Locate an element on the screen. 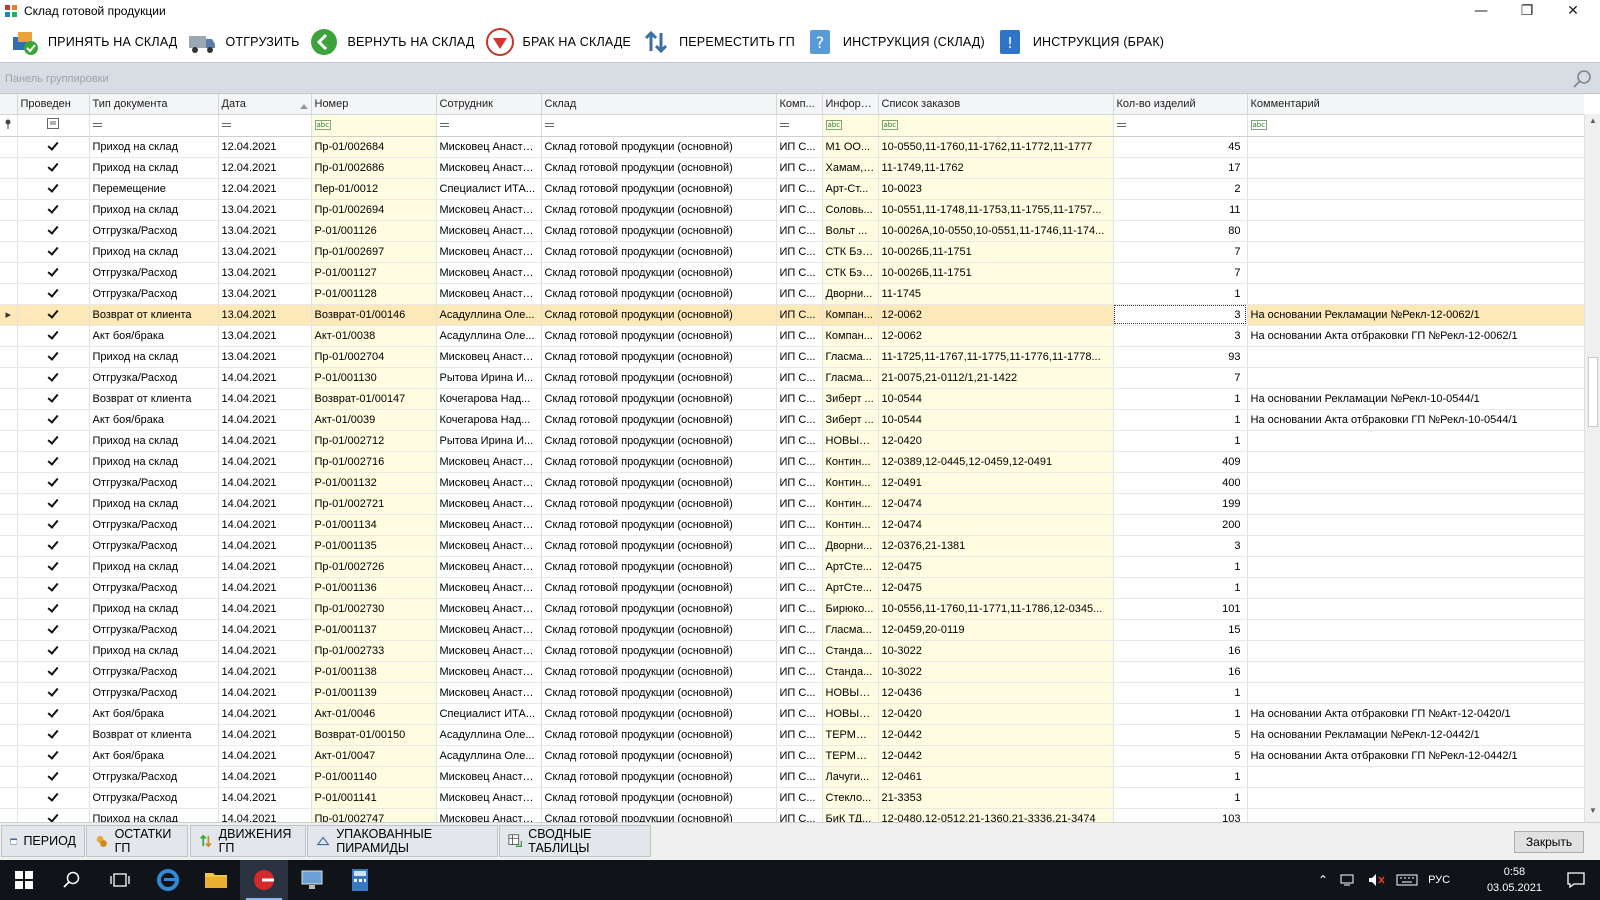  cell-orders: 21-0075,21-0112/1,21-1422 is located at coordinates (996, 378).